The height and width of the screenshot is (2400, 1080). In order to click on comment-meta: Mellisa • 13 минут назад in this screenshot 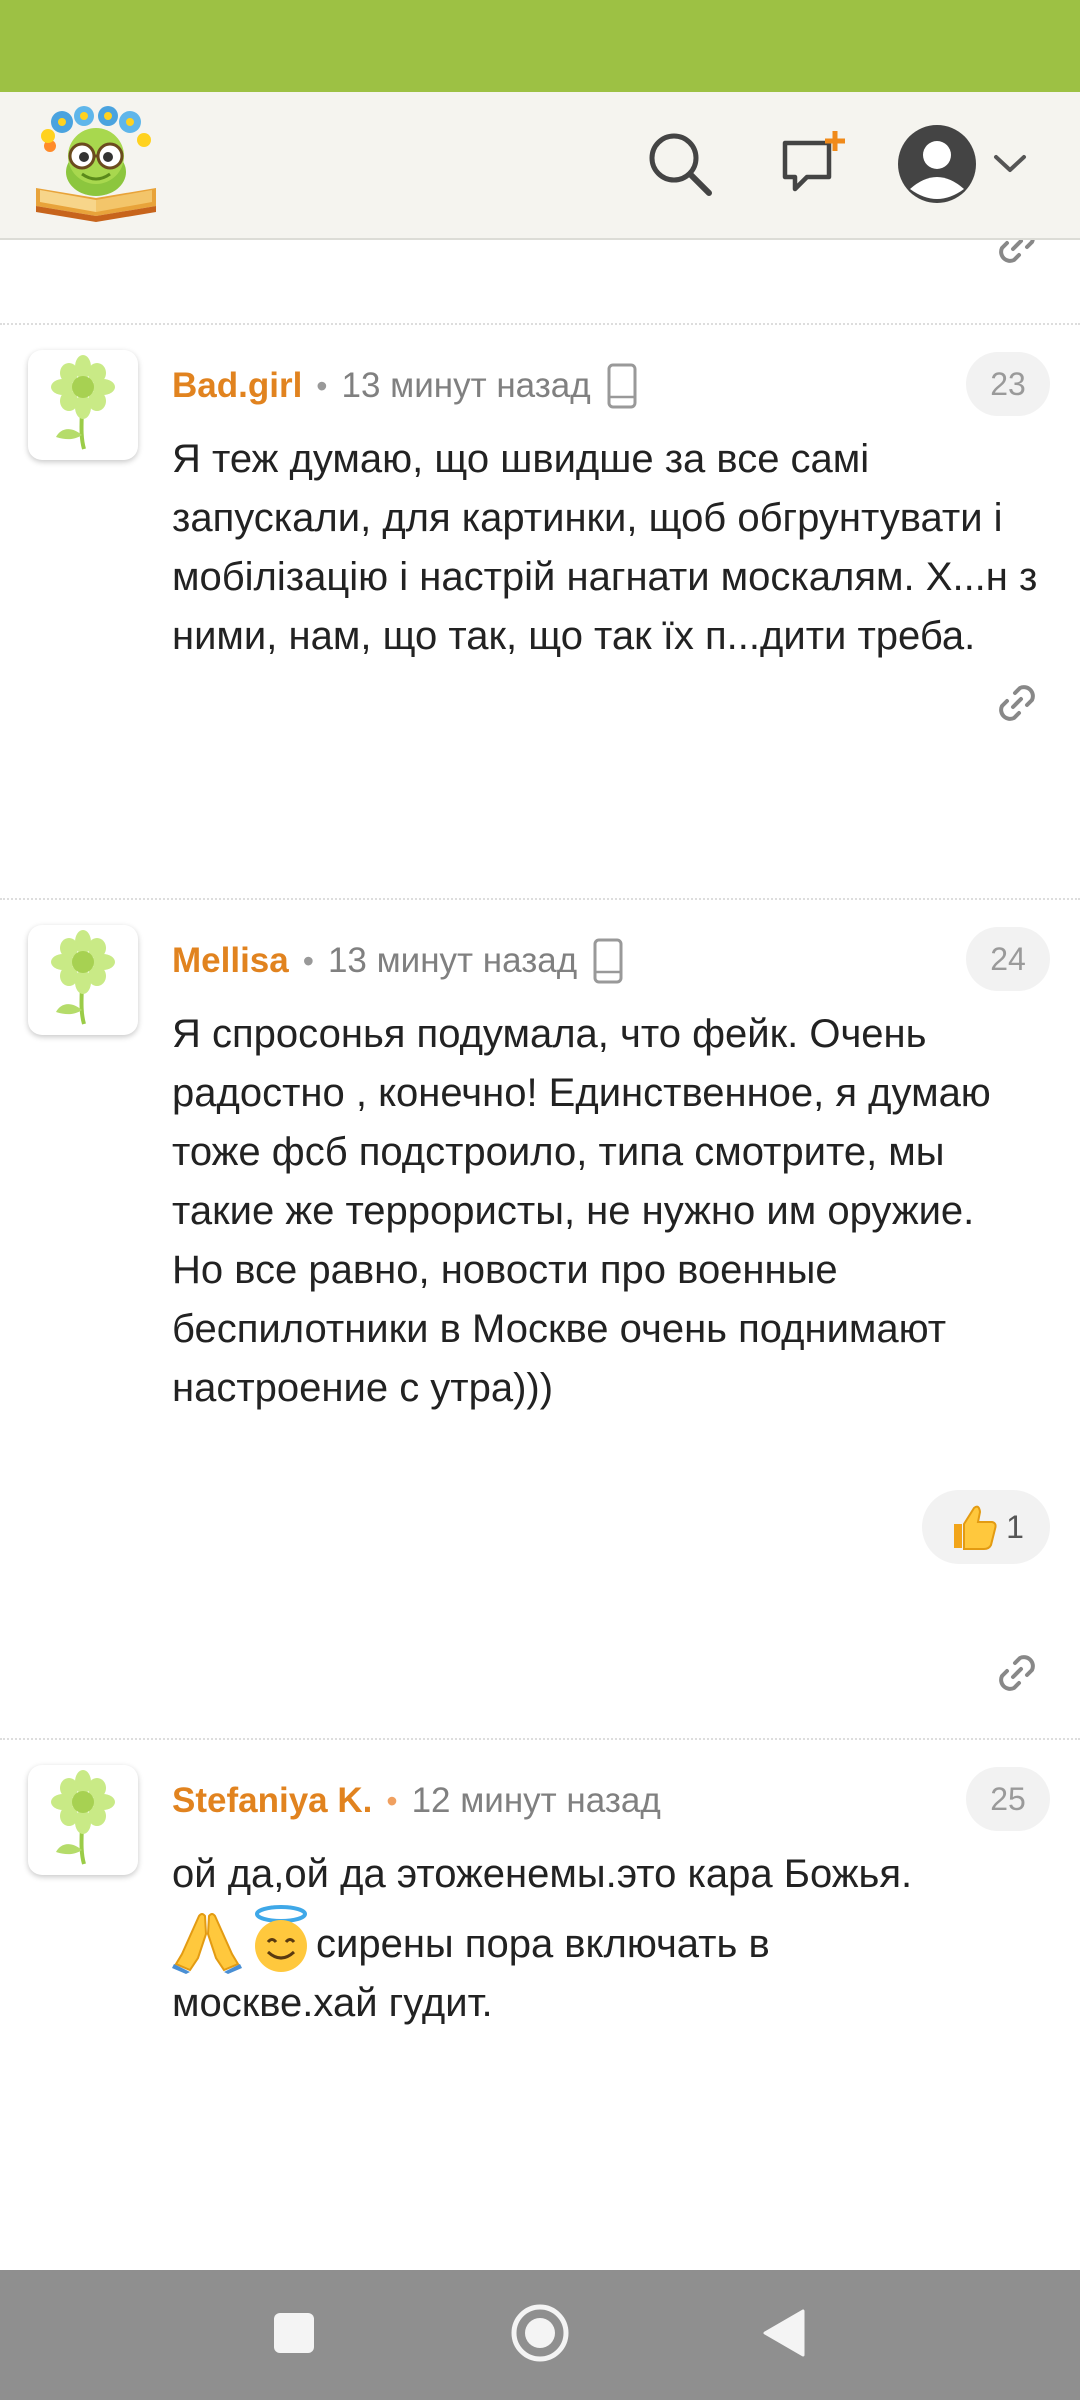, I will do `click(397, 961)`.